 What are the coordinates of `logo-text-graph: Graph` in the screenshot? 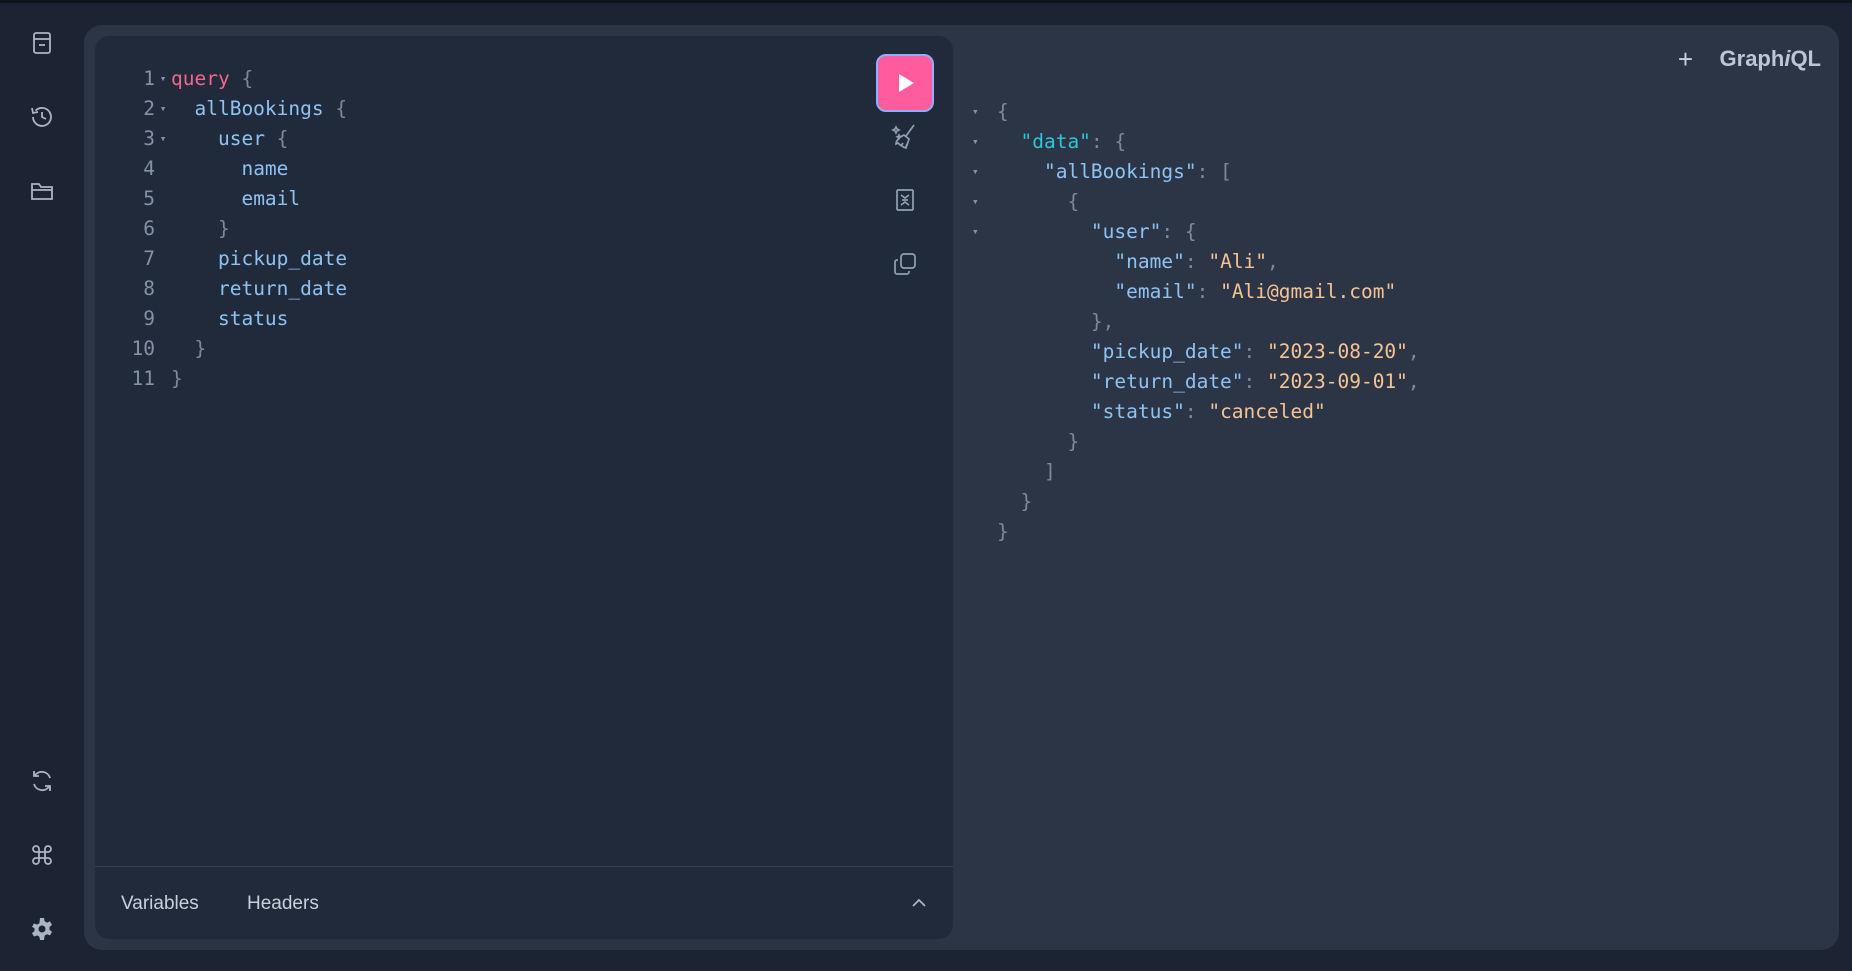 It's located at (1752, 58).